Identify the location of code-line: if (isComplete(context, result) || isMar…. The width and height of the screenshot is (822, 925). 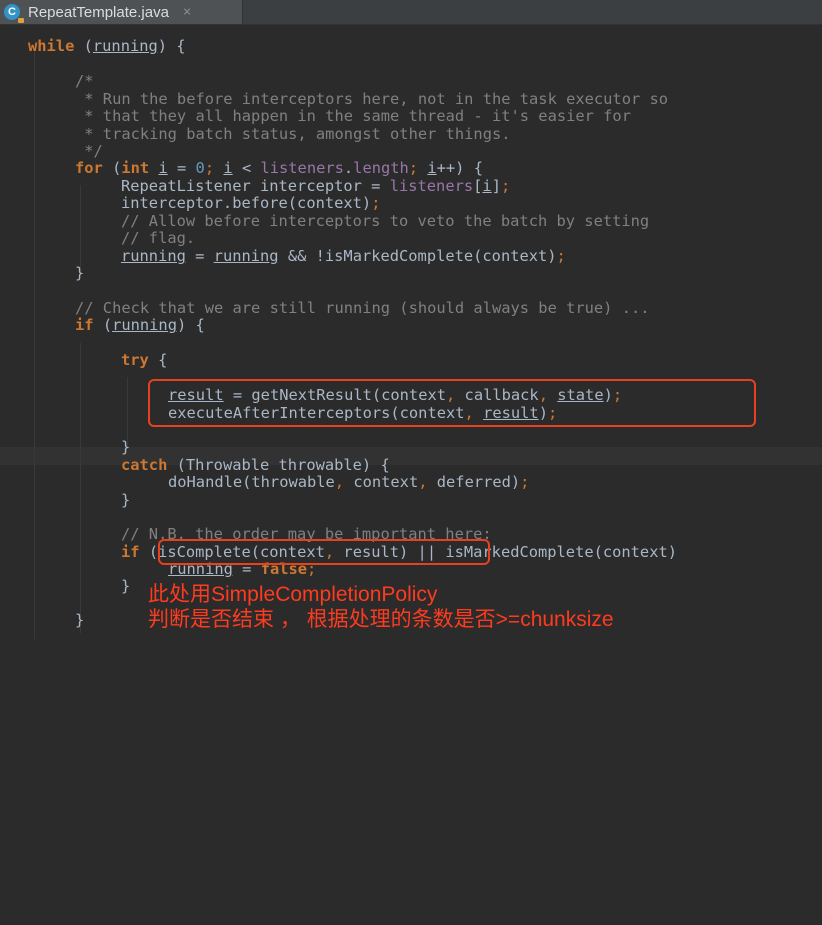
(399, 552).